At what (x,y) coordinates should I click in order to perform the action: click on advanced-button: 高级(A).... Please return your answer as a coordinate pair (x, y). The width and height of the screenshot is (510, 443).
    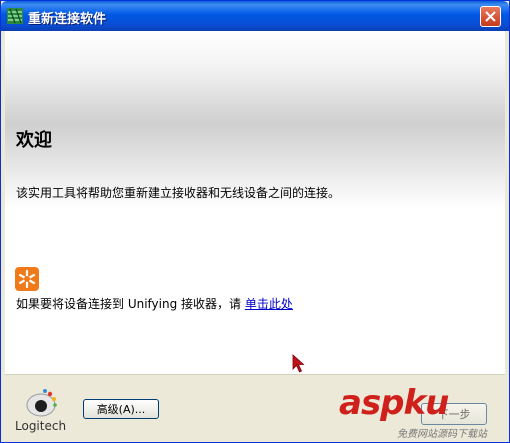
    Looking at the image, I should click on (121, 409).